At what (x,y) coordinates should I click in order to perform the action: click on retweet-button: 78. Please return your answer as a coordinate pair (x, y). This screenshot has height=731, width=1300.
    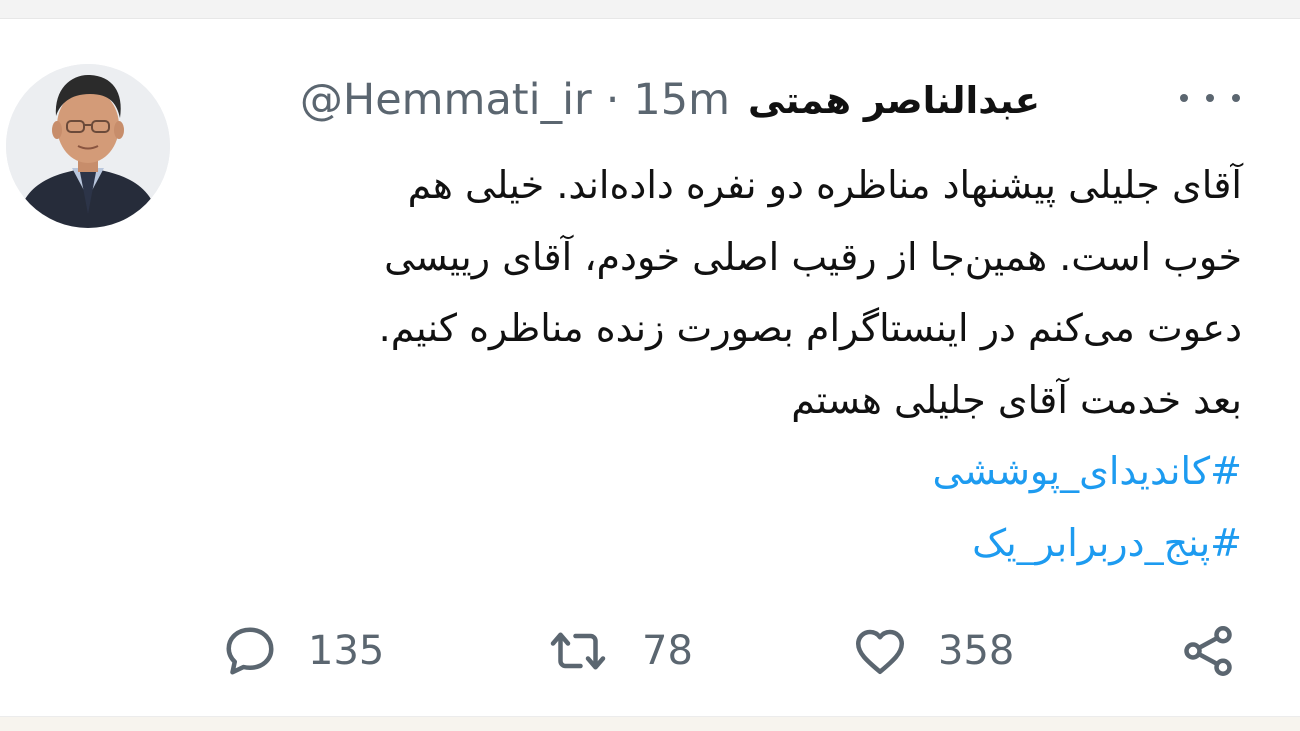
    Looking at the image, I should click on (617, 651).